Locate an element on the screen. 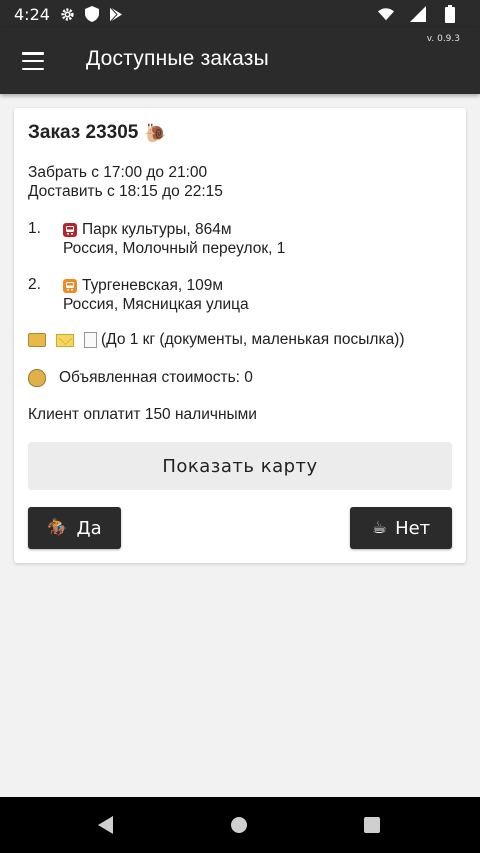 The height and width of the screenshot is (853, 480). home-icon is located at coordinates (239, 825).